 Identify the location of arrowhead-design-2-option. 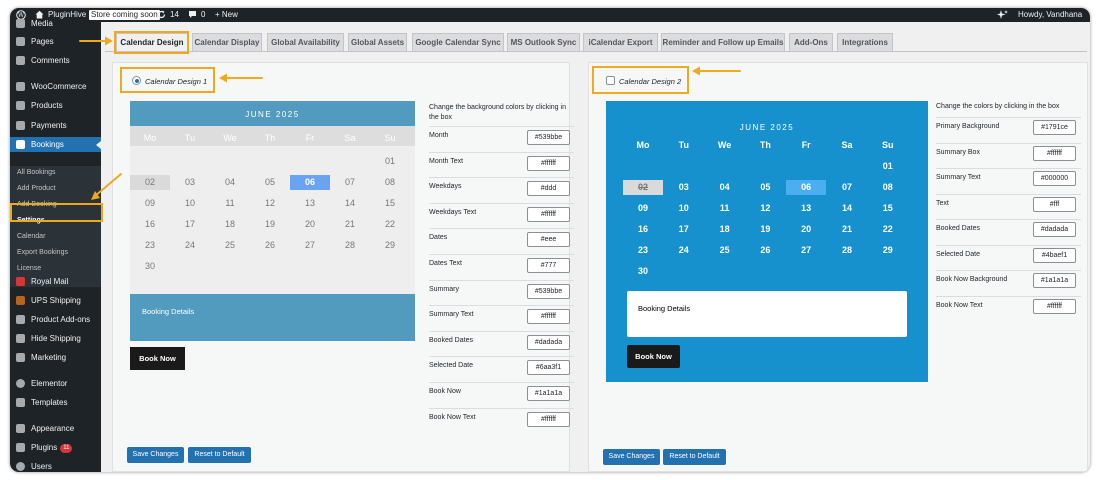
(696, 71).